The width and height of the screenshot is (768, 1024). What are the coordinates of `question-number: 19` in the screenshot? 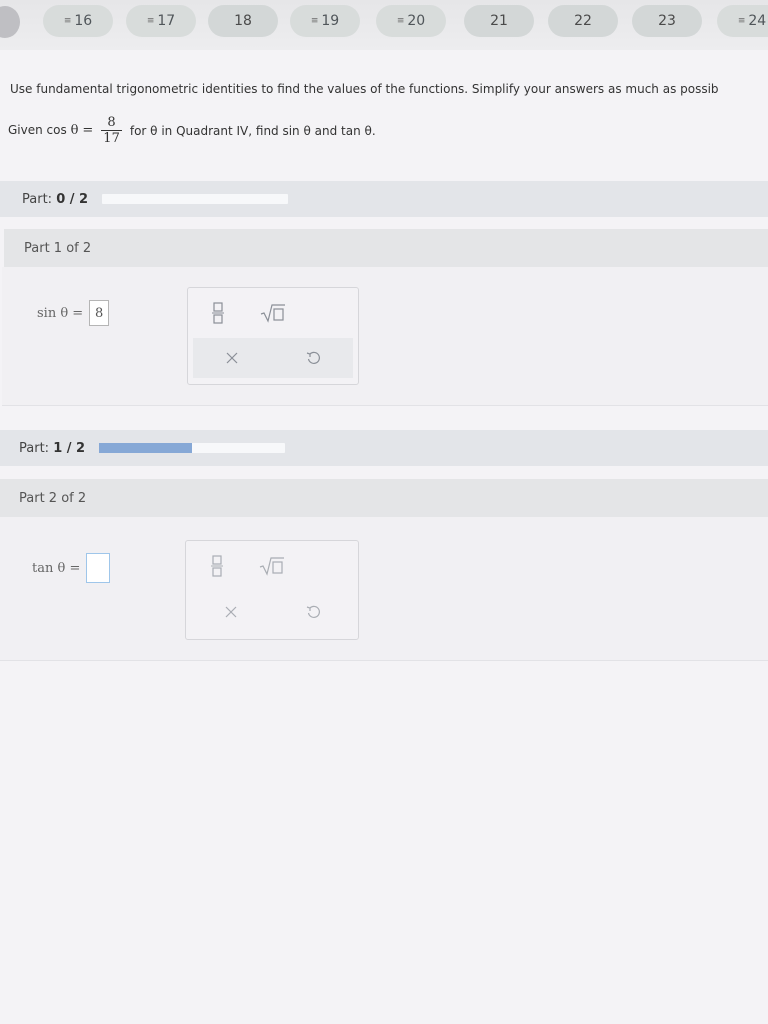 It's located at (330, 21).